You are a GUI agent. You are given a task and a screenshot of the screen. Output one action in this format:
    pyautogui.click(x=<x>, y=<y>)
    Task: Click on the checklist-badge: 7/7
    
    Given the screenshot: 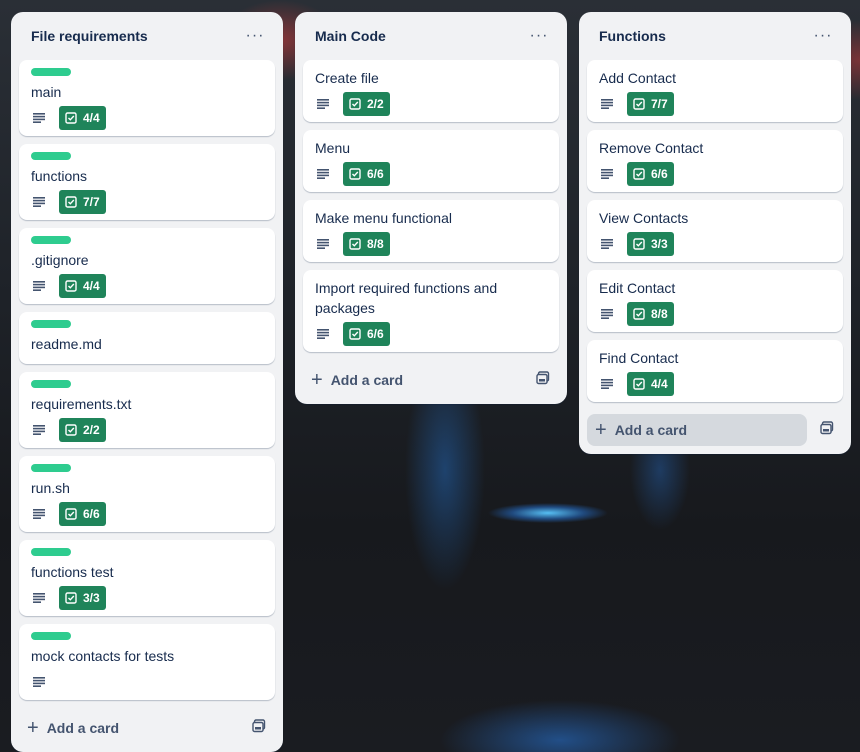 What is the action you would take?
    pyautogui.click(x=82, y=202)
    